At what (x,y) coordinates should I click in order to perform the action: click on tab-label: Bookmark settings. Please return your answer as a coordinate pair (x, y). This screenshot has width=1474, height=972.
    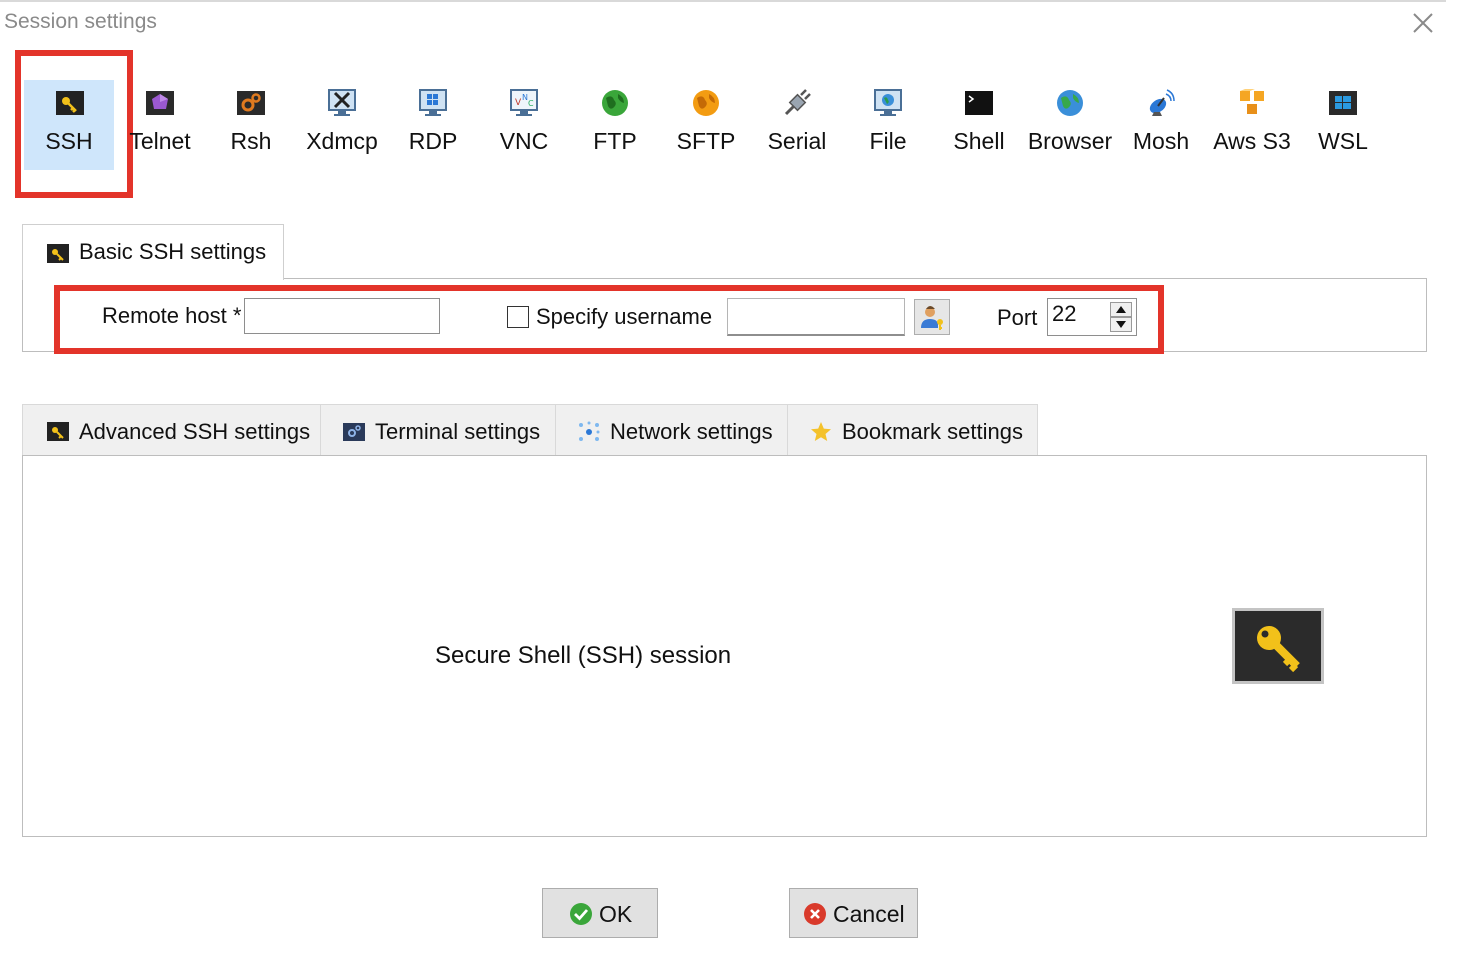
    Looking at the image, I should click on (932, 431).